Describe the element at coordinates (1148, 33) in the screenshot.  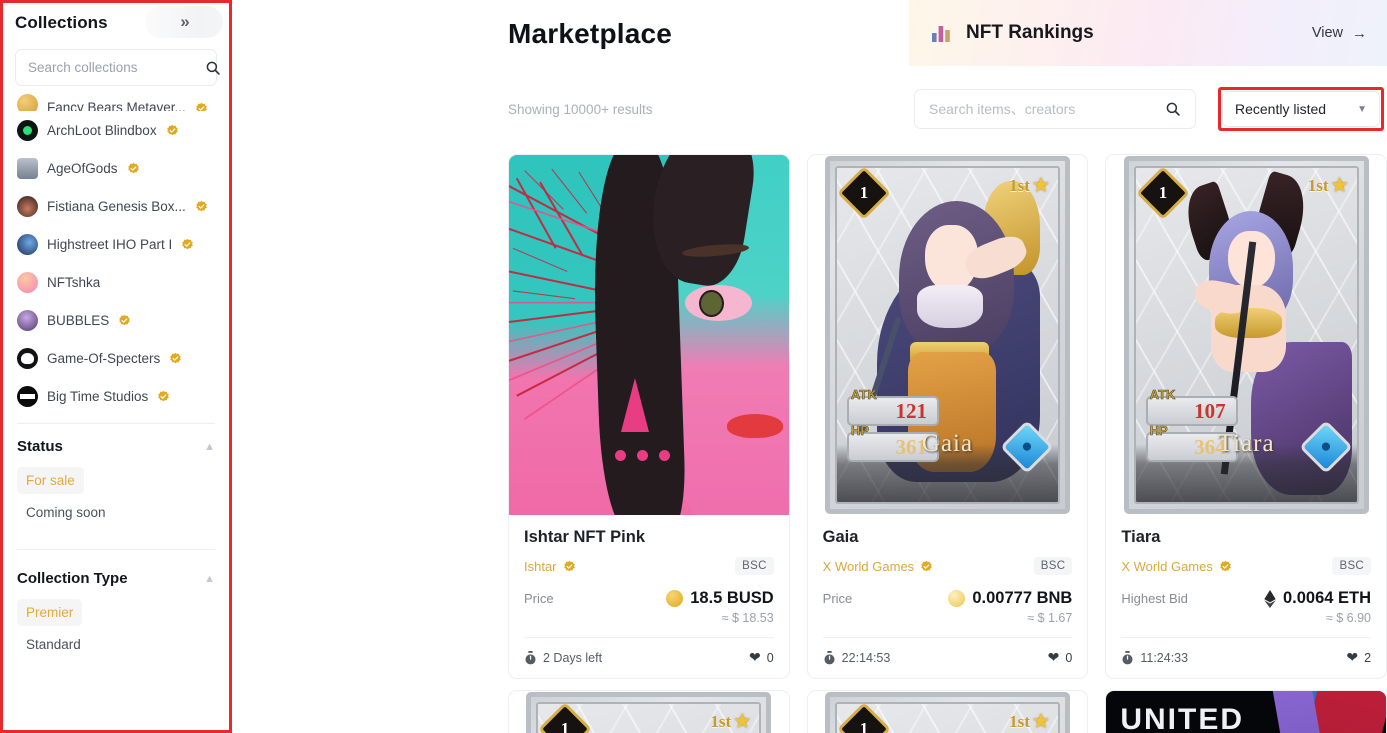
I see `nft-rankings-banner: NFT Rankings View →` at that location.